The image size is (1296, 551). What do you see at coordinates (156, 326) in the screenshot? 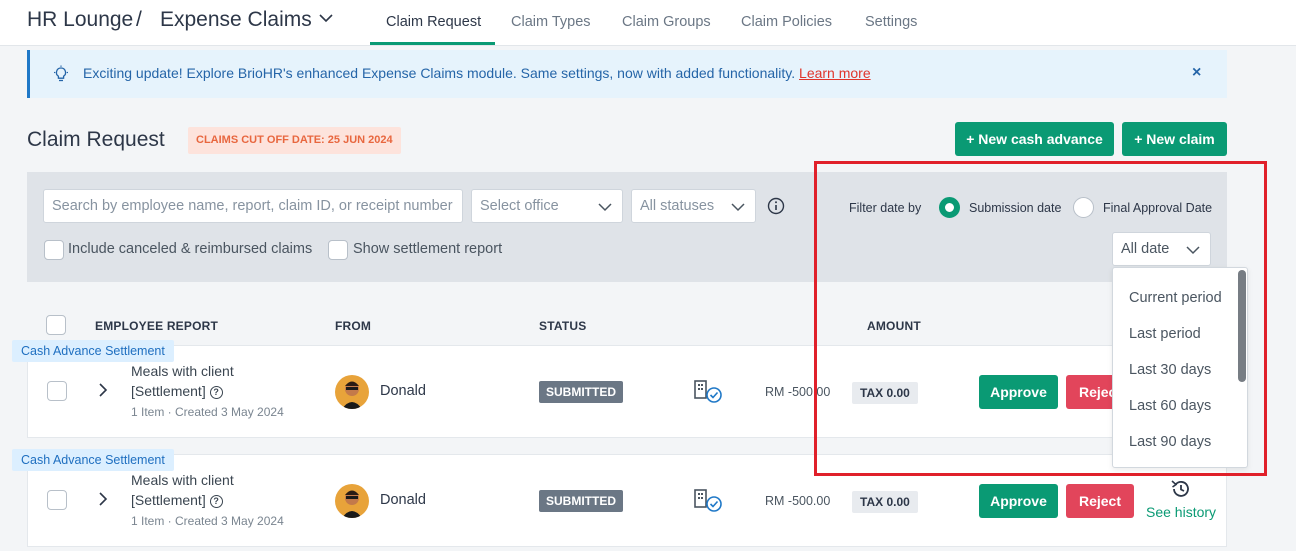
I see `header-employee-report: EMPLOYEE REPORT` at bounding box center [156, 326].